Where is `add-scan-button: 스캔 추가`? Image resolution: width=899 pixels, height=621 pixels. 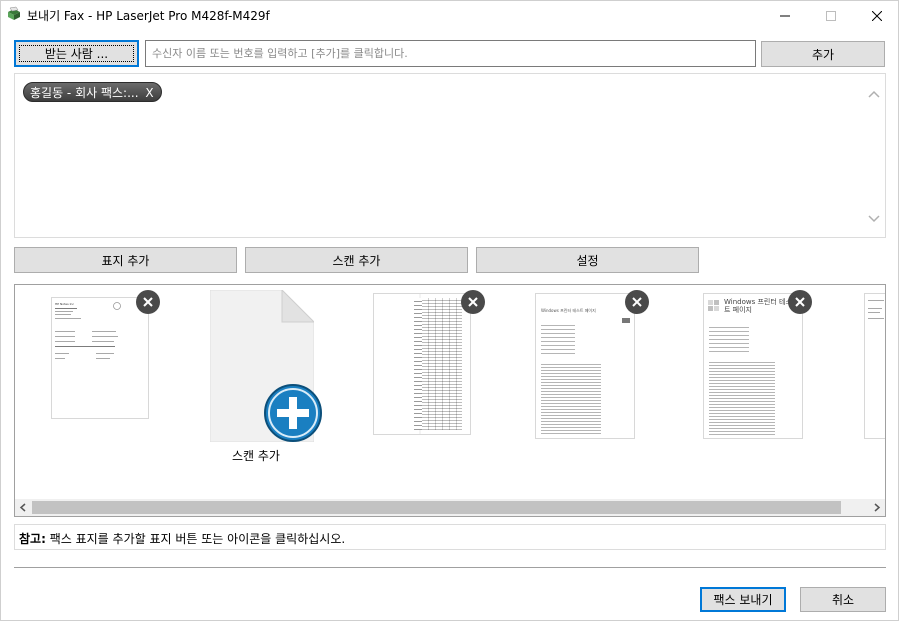 add-scan-button: 스캔 추가 is located at coordinates (356, 260).